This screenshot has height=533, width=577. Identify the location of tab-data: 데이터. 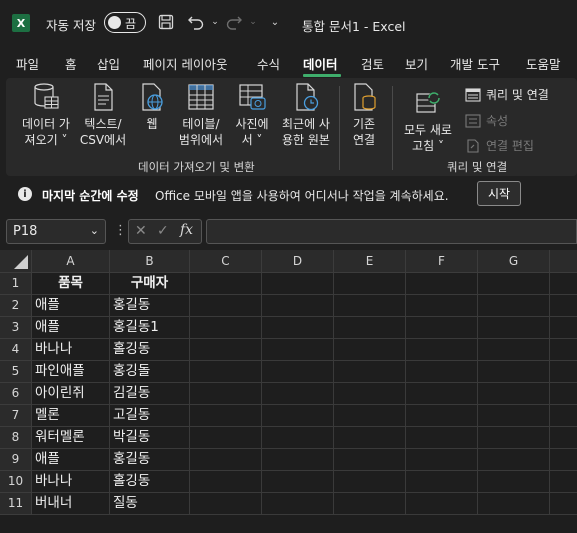
(320, 63).